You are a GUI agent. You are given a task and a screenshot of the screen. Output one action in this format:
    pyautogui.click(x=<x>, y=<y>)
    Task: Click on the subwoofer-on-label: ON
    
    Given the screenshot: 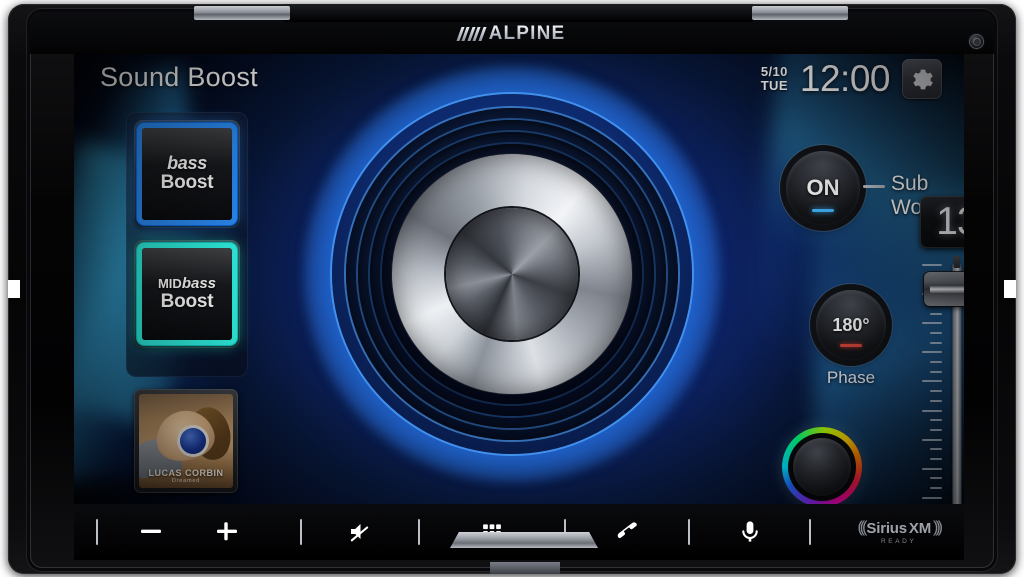 What is the action you would take?
    pyautogui.click(x=823, y=187)
    